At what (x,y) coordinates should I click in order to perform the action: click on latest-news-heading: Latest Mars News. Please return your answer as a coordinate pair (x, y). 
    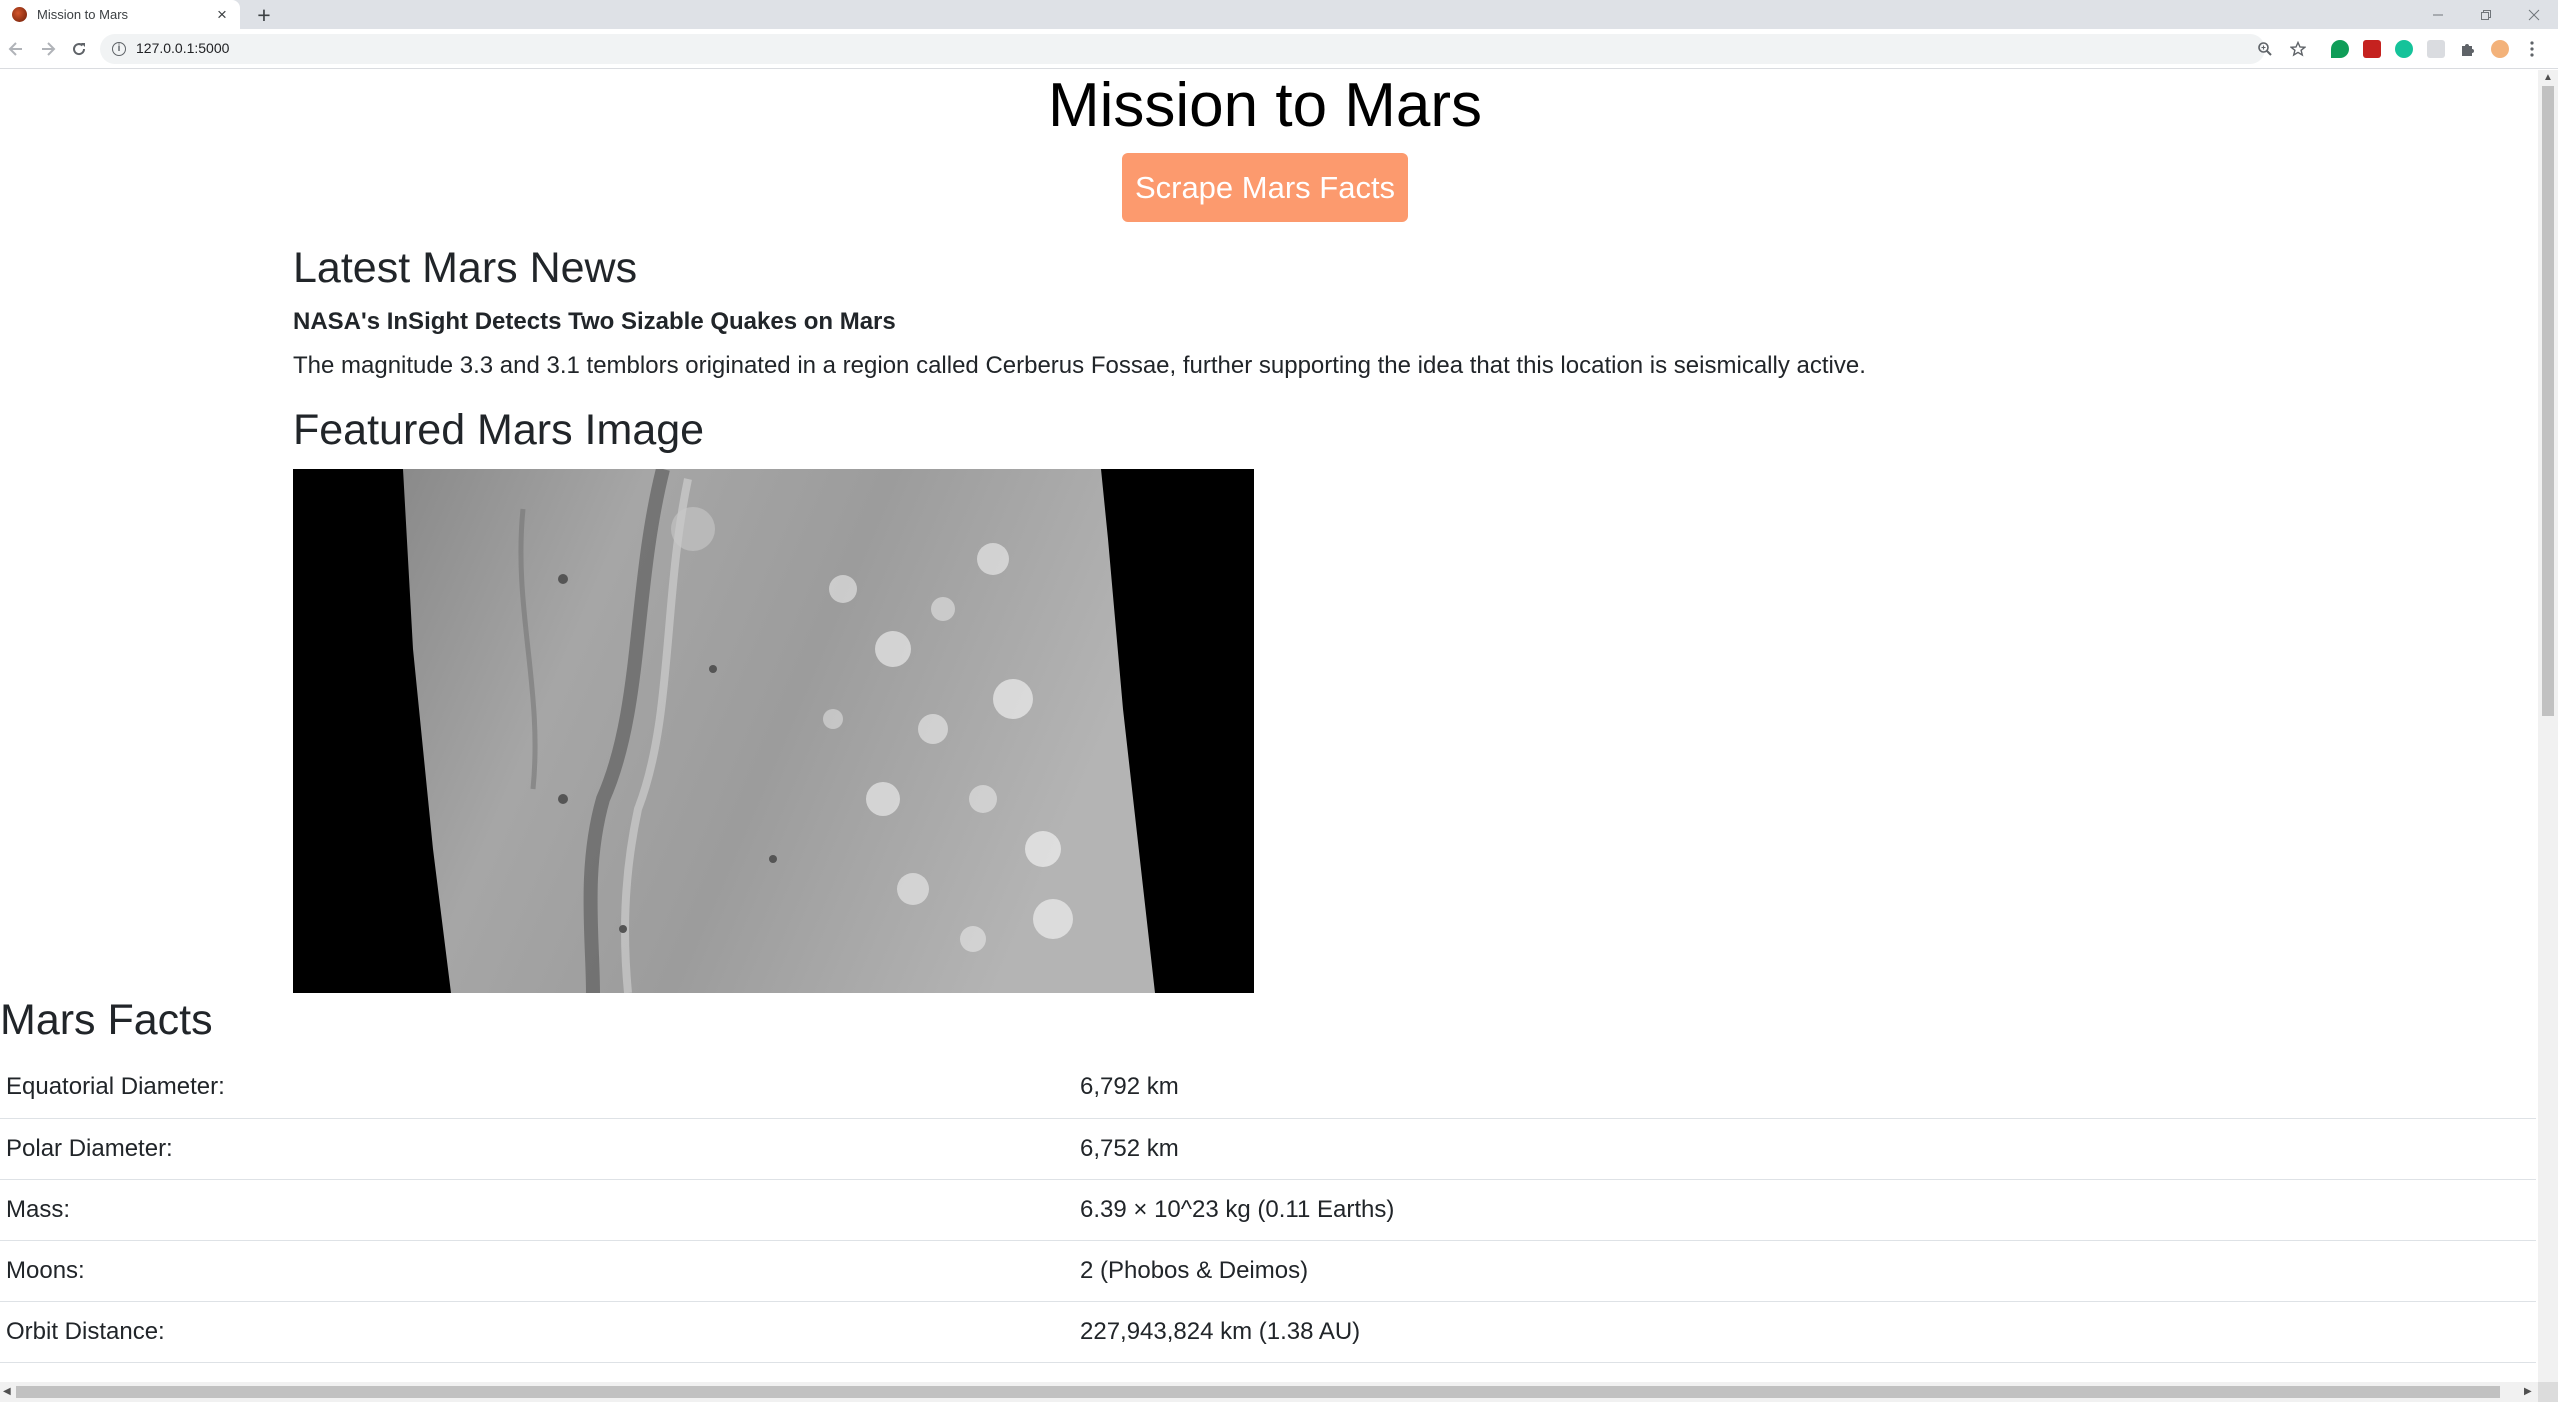
    Looking at the image, I should click on (465, 268).